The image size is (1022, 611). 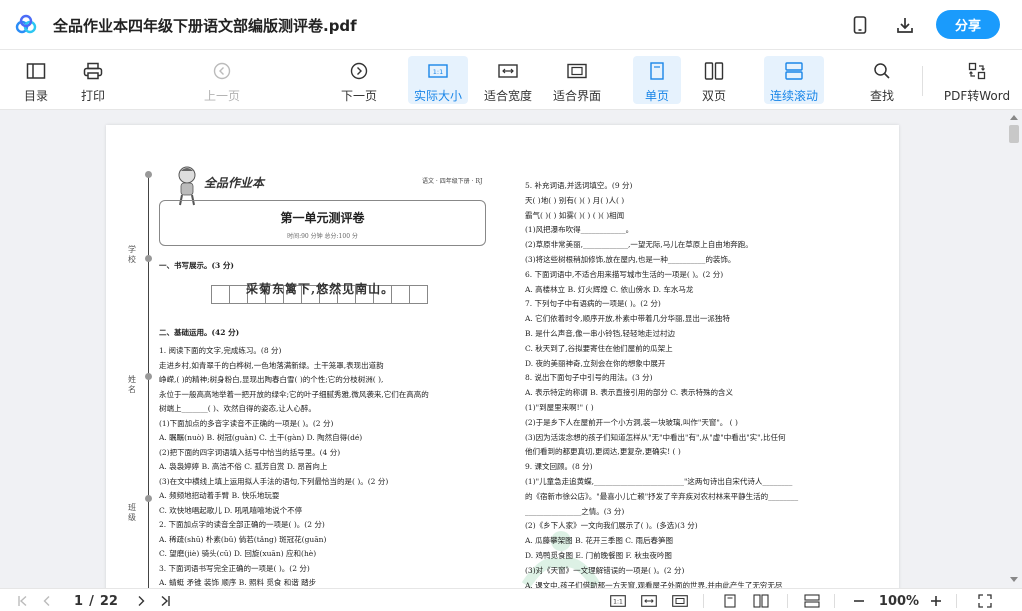 I want to click on question-text: A. 稀疏(shū) 朴素(bǔ) 倘若(tǎng) 斑冠花(guān), so click(x=243, y=539).